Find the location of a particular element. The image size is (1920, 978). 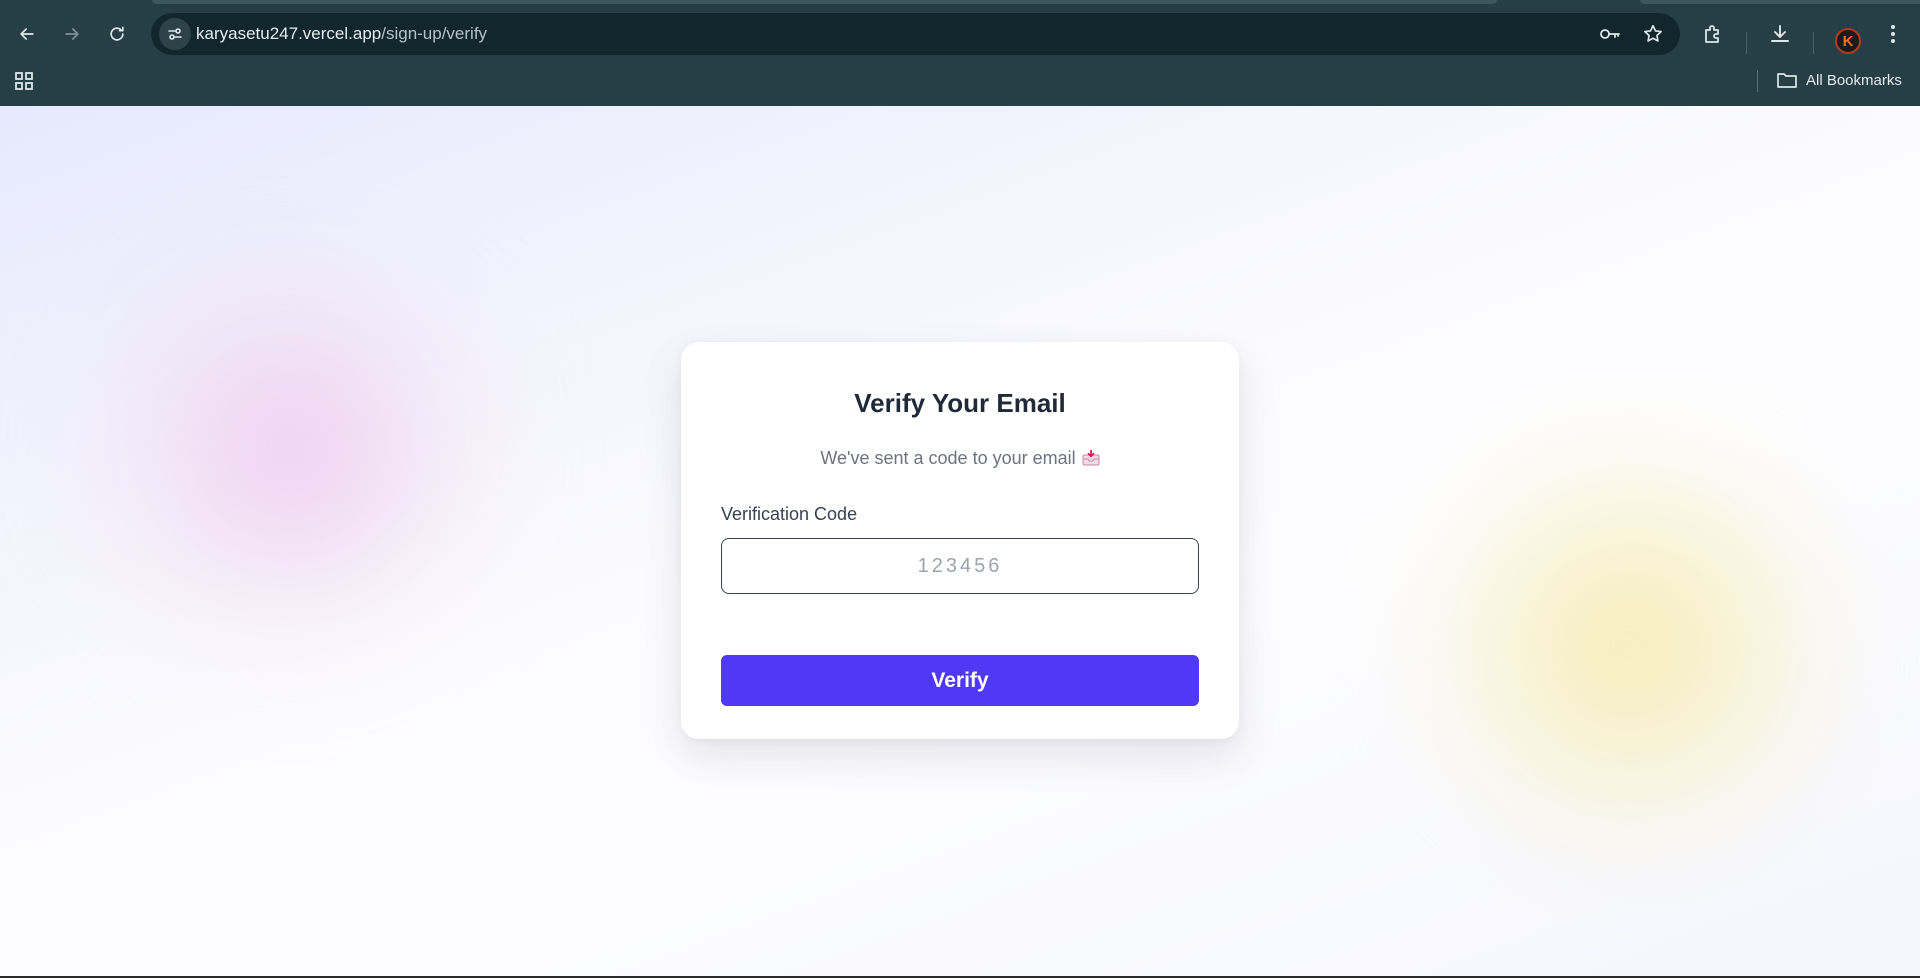

star-icon is located at coordinates (1653, 33).